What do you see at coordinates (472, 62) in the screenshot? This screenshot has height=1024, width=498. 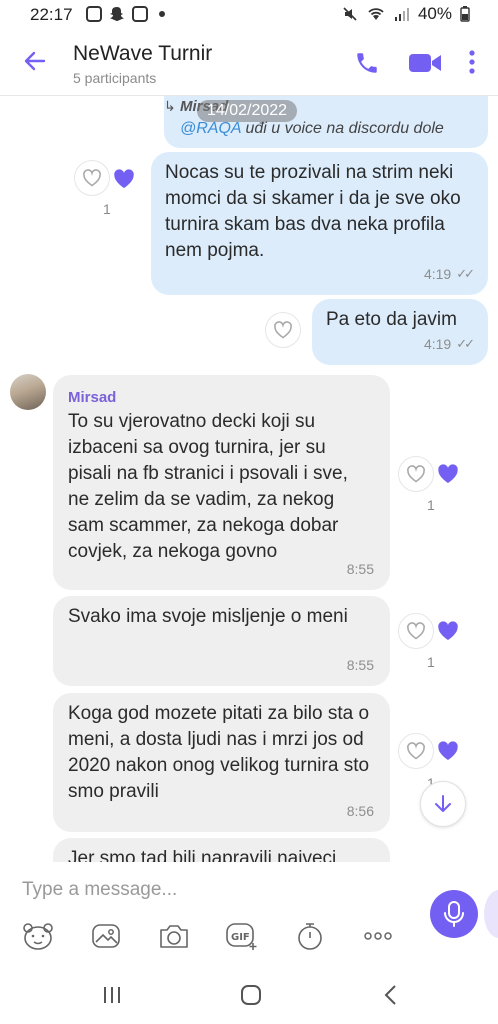 I see `more-vertical-icon` at bounding box center [472, 62].